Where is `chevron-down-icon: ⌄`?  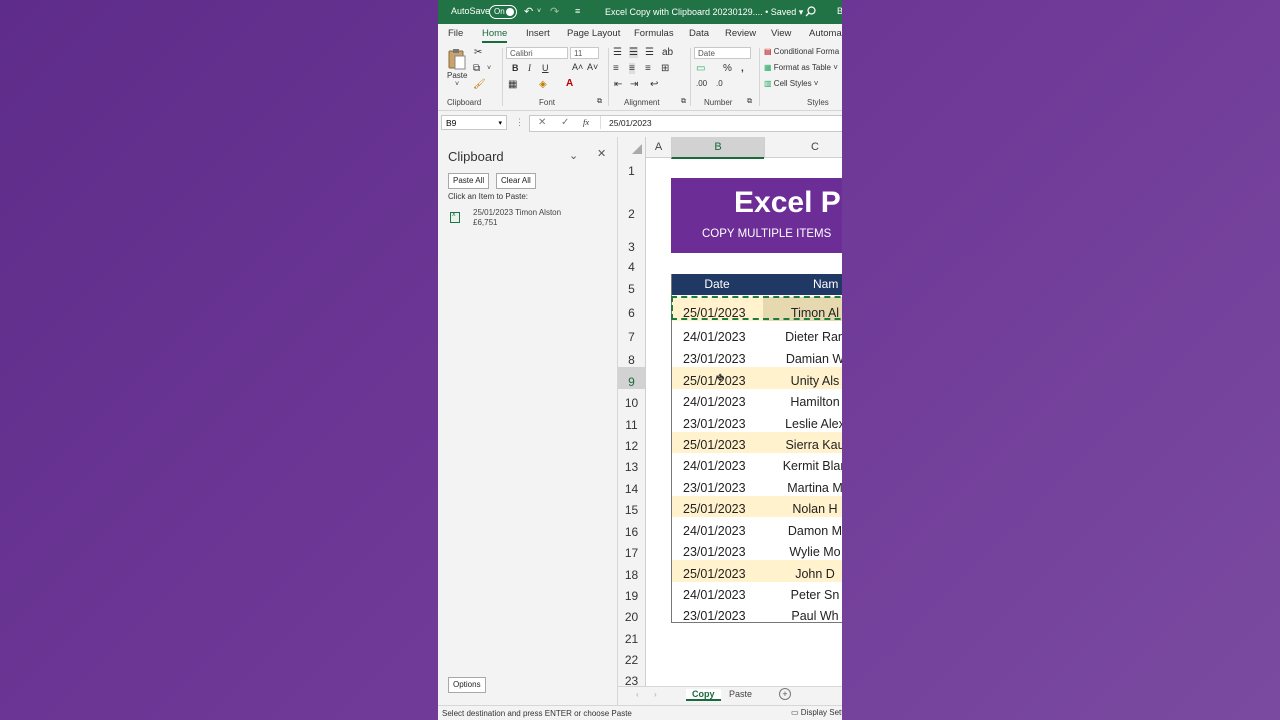
chevron-down-icon: ⌄ is located at coordinates (573, 155).